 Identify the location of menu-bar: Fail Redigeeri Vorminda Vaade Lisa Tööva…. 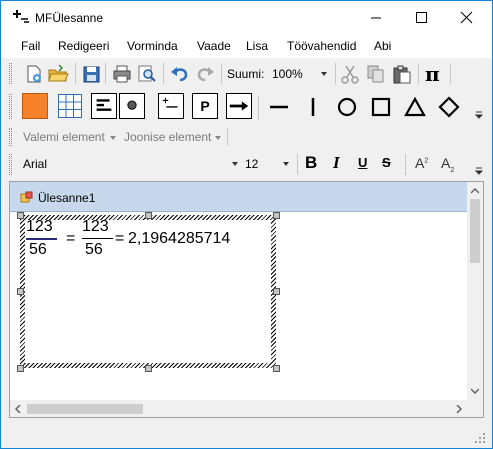
(246, 46).